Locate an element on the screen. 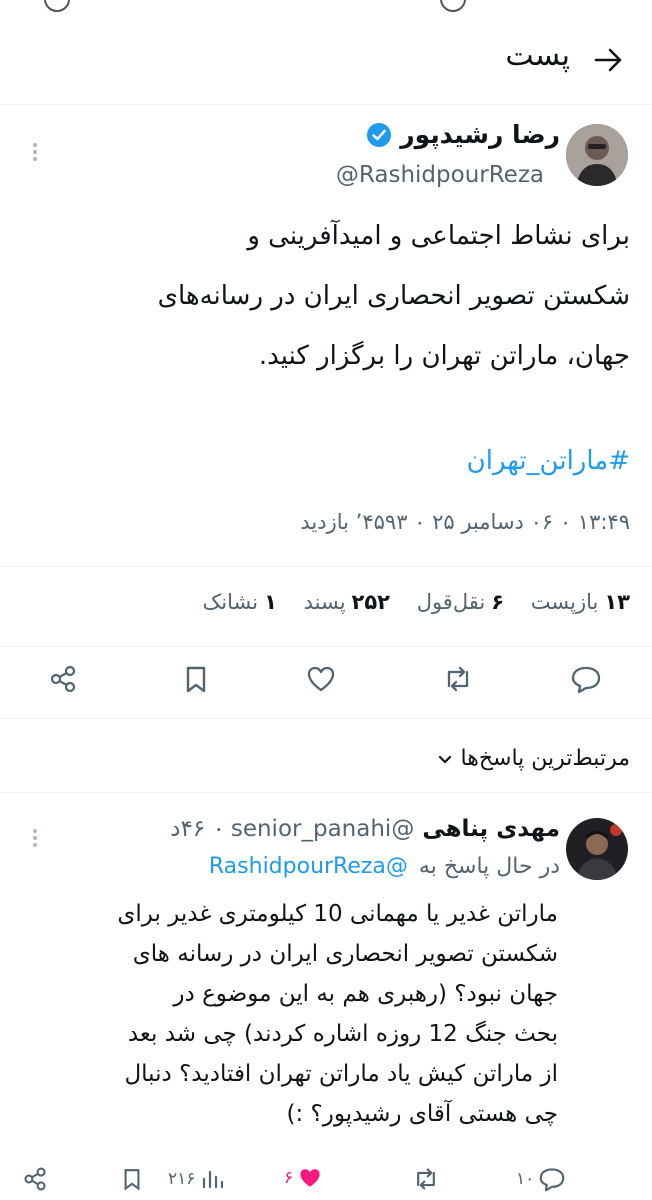 This screenshot has height=1200, width=652. post-text-line: برای نشاط اجتماعی و امیدآفرینی و is located at coordinates (438, 236).